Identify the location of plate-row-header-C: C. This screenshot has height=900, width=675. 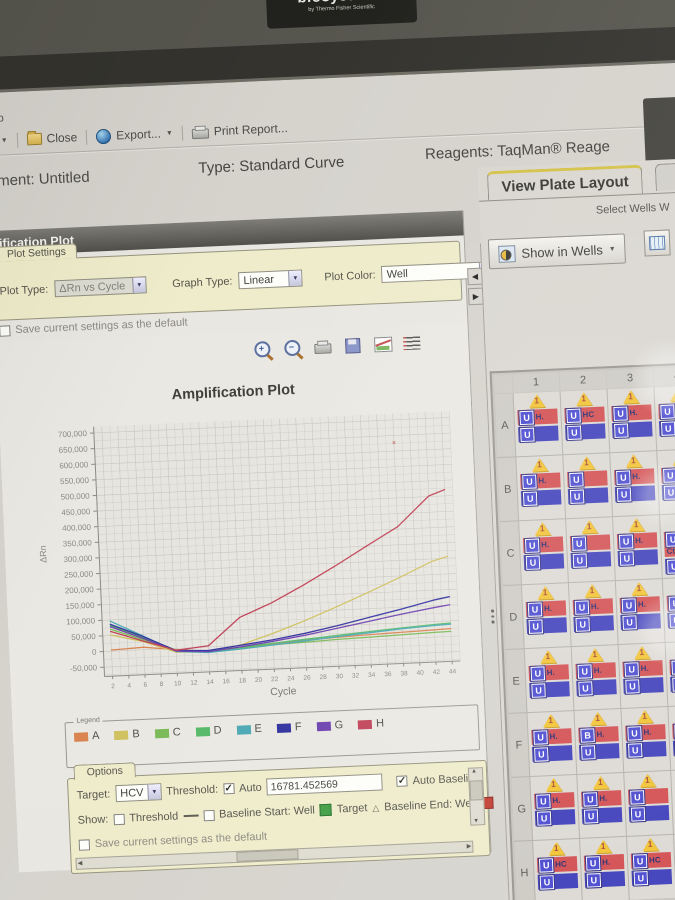
(510, 553).